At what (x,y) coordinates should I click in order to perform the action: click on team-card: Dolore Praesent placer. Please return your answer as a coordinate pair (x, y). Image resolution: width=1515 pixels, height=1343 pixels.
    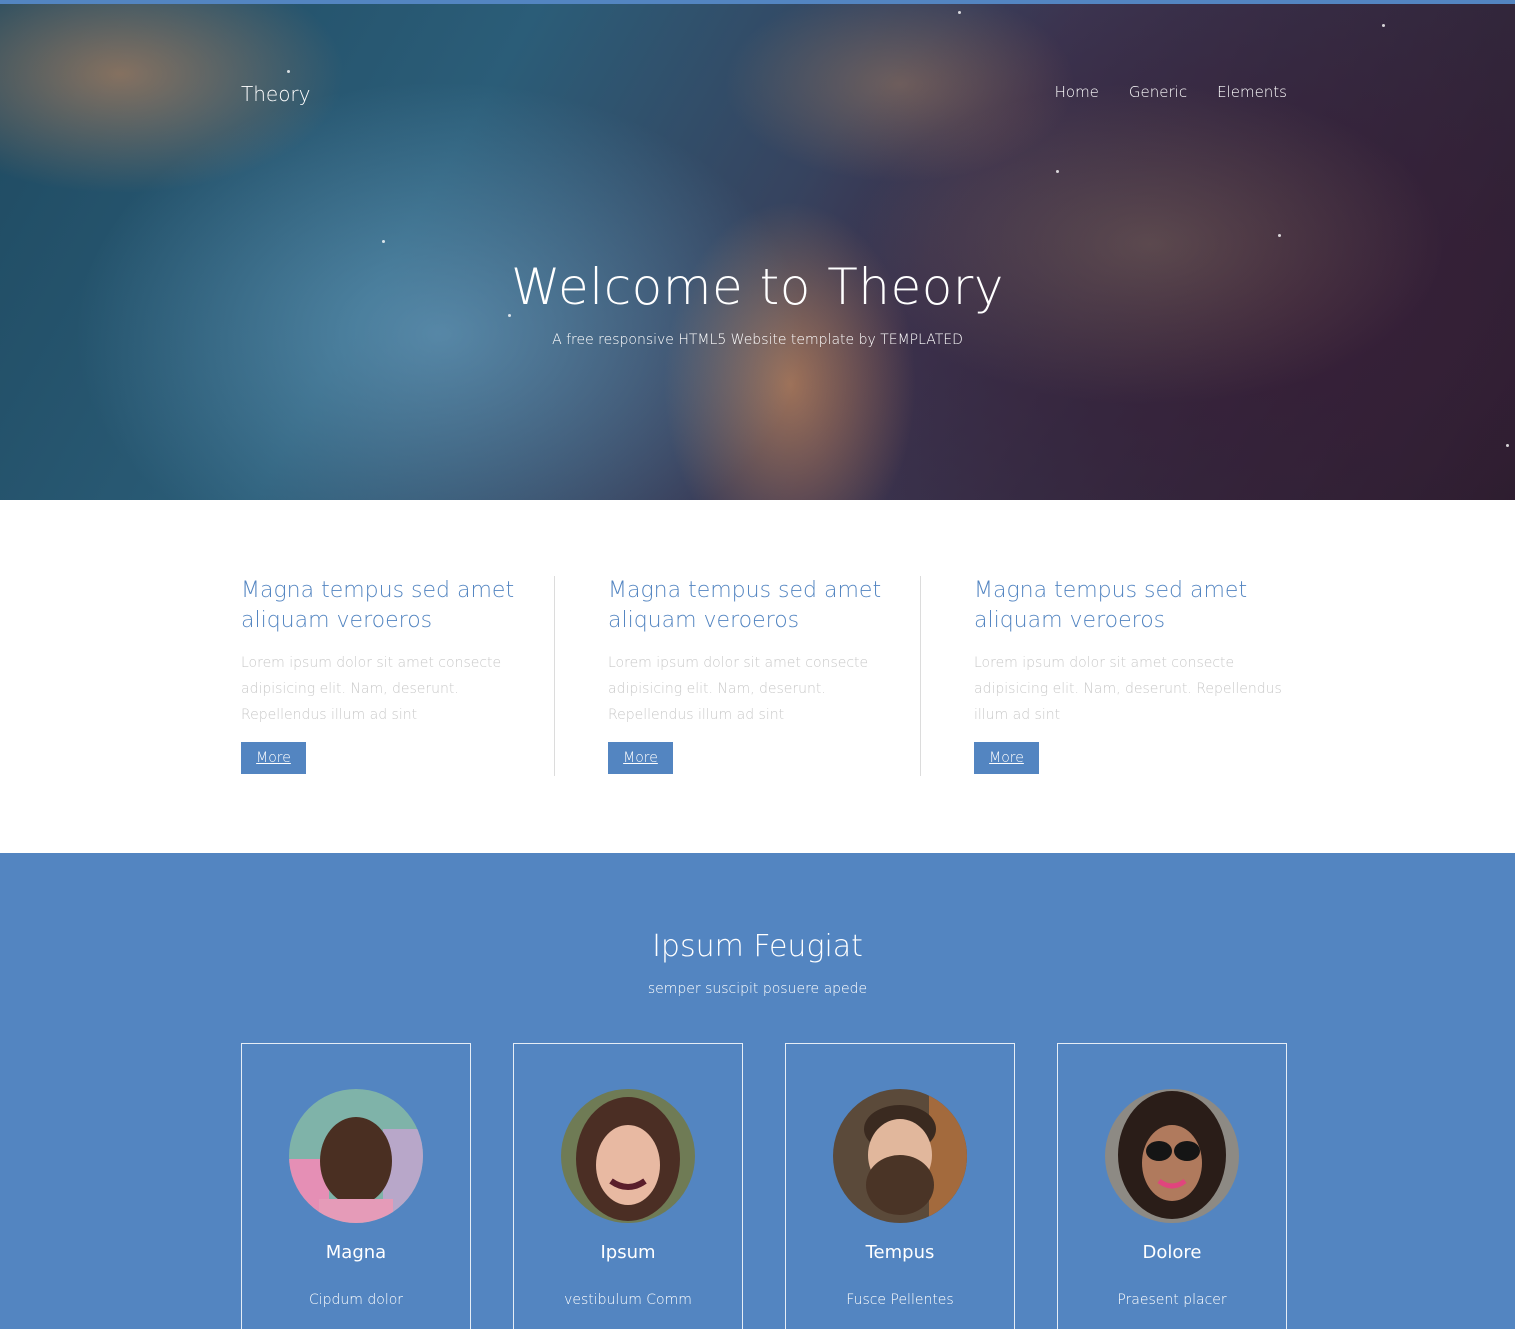
    Looking at the image, I should click on (1172, 1193).